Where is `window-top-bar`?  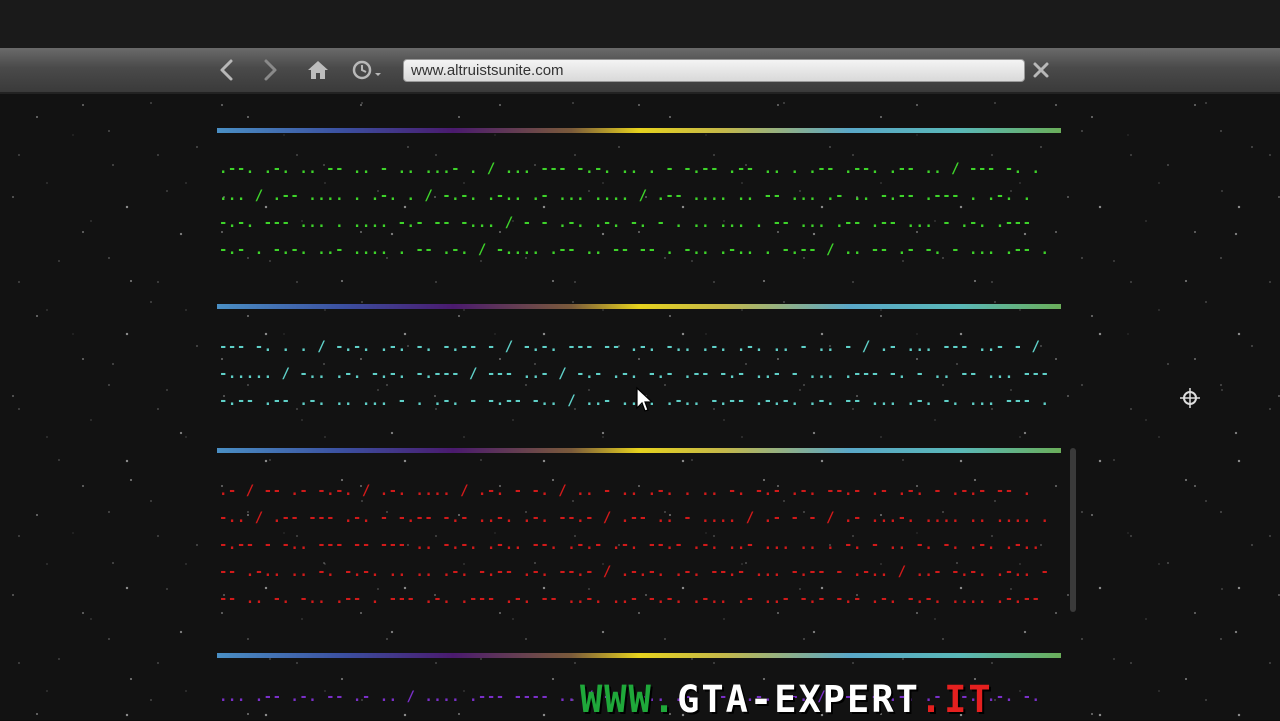
window-top-bar is located at coordinates (640, 24).